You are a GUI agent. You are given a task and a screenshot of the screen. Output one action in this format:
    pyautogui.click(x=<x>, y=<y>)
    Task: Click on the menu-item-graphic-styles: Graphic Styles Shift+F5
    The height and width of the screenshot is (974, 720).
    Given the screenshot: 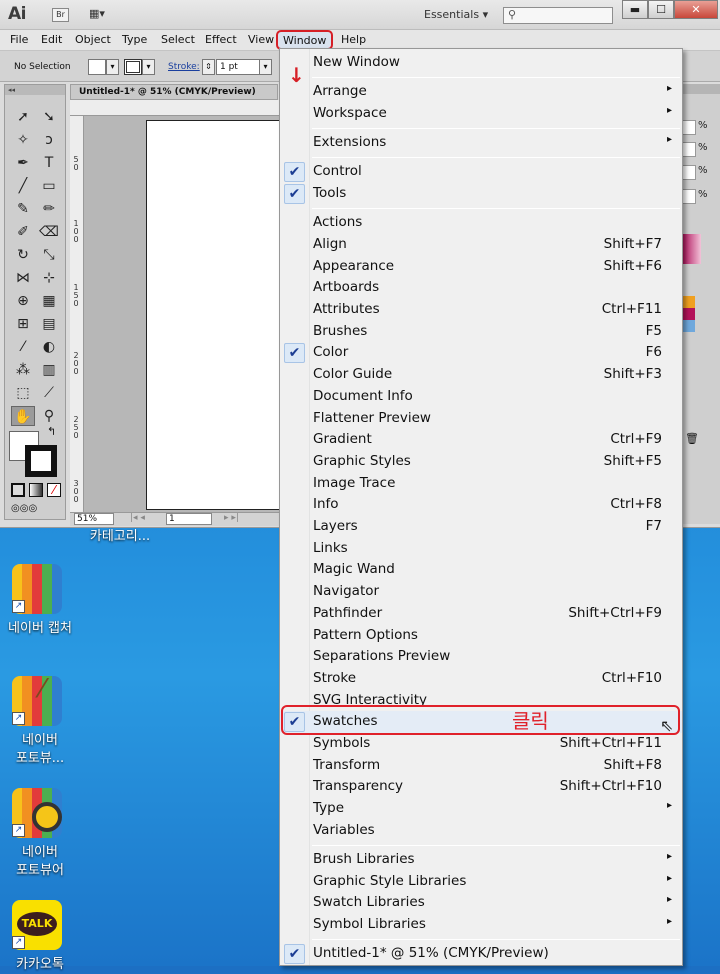 What is the action you would take?
    pyautogui.click(x=481, y=462)
    